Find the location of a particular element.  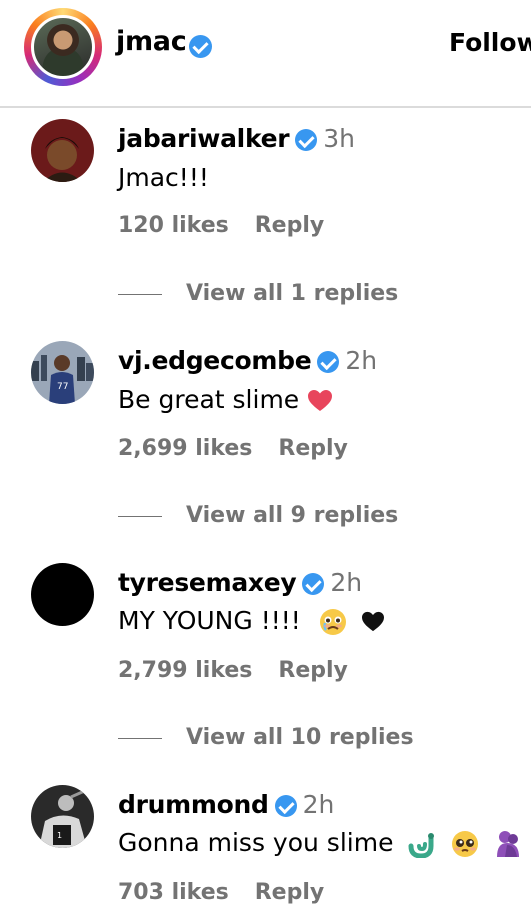

comment-meta: 2,699 likes Reply is located at coordinates (233, 448).